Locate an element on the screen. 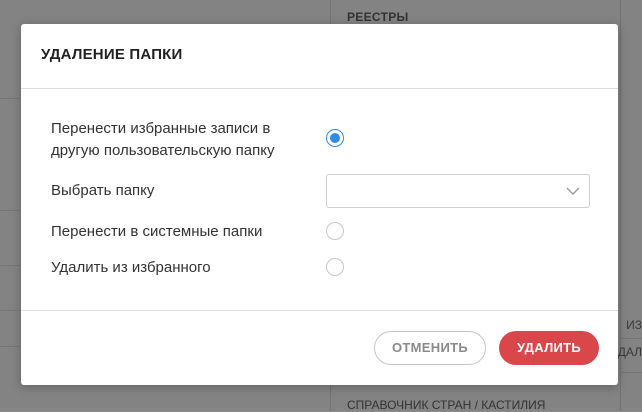  option-move-to-system-folders-label: Перенести в системные папки is located at coordinates (157, 231).